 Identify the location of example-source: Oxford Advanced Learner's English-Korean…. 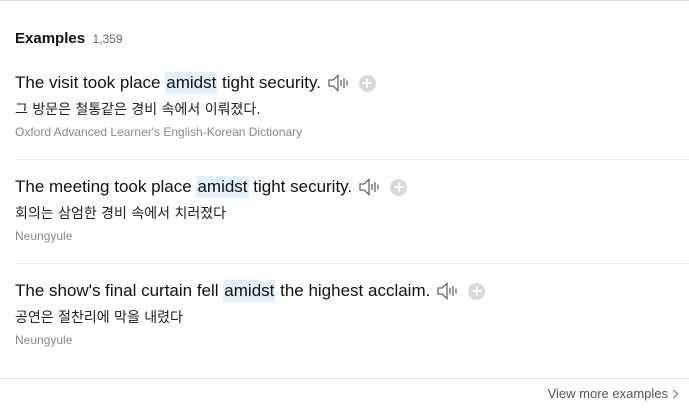
(158, 132).